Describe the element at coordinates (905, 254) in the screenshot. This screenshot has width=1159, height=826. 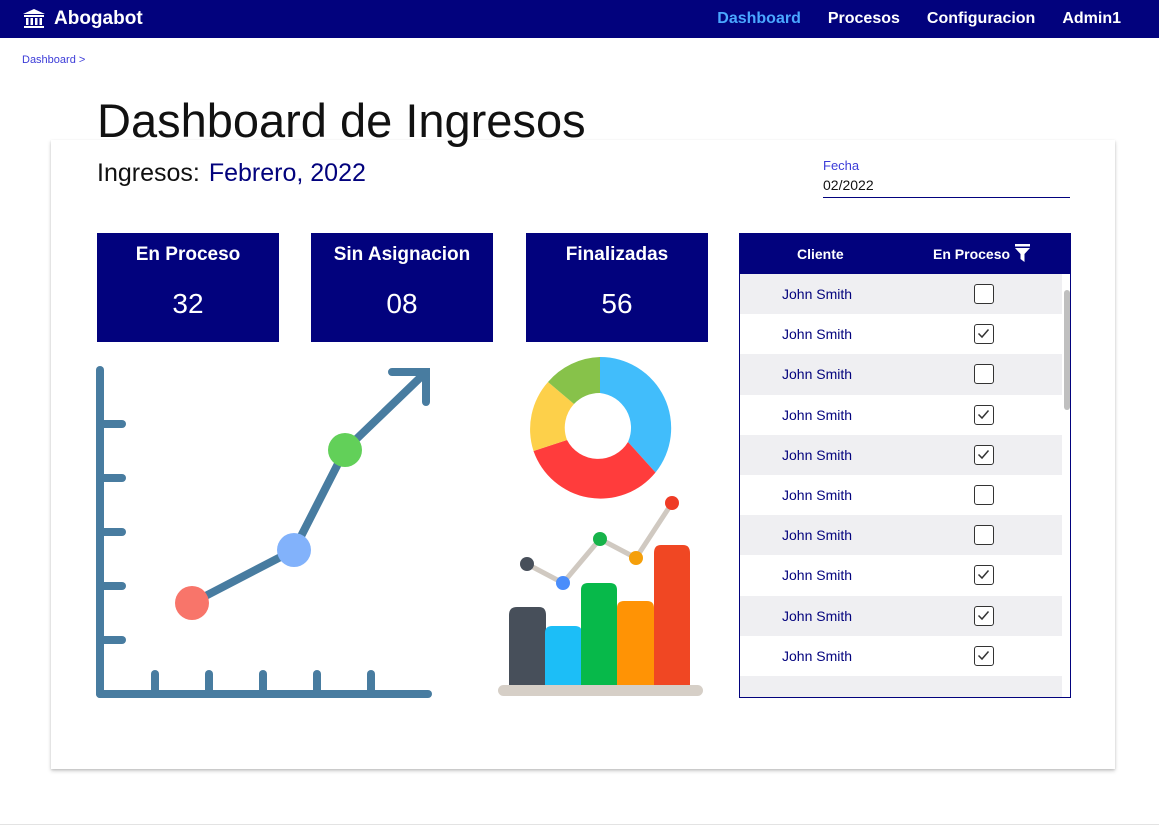
I see `clients-table-header: Cliente En Proceso` at that location.